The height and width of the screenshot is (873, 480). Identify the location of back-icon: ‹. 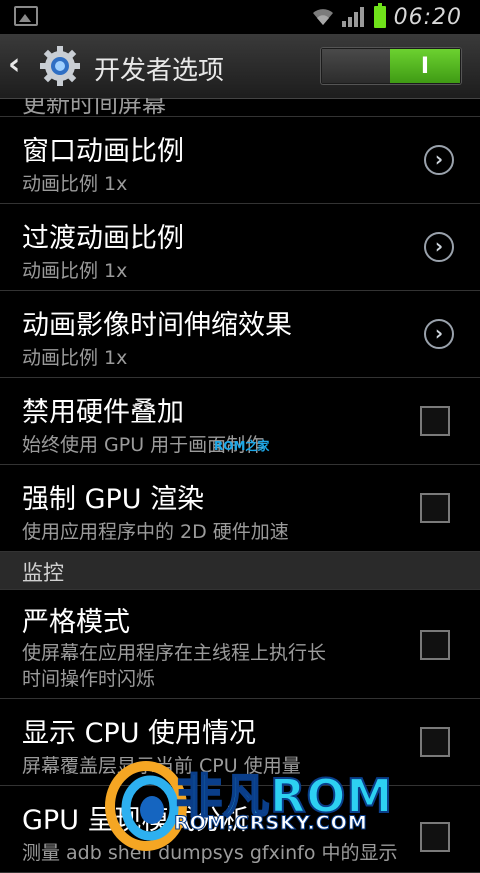
(18, 65).